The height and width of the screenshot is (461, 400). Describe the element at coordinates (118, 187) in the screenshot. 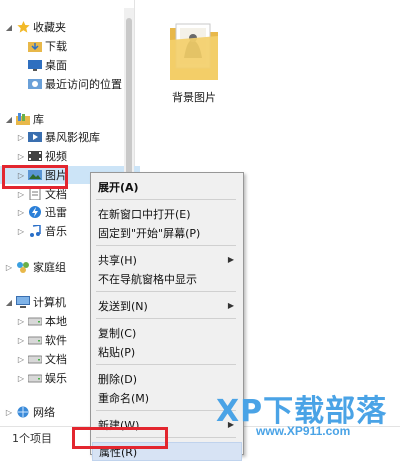

I see `menu-item-label: 展开(A)` at that location.